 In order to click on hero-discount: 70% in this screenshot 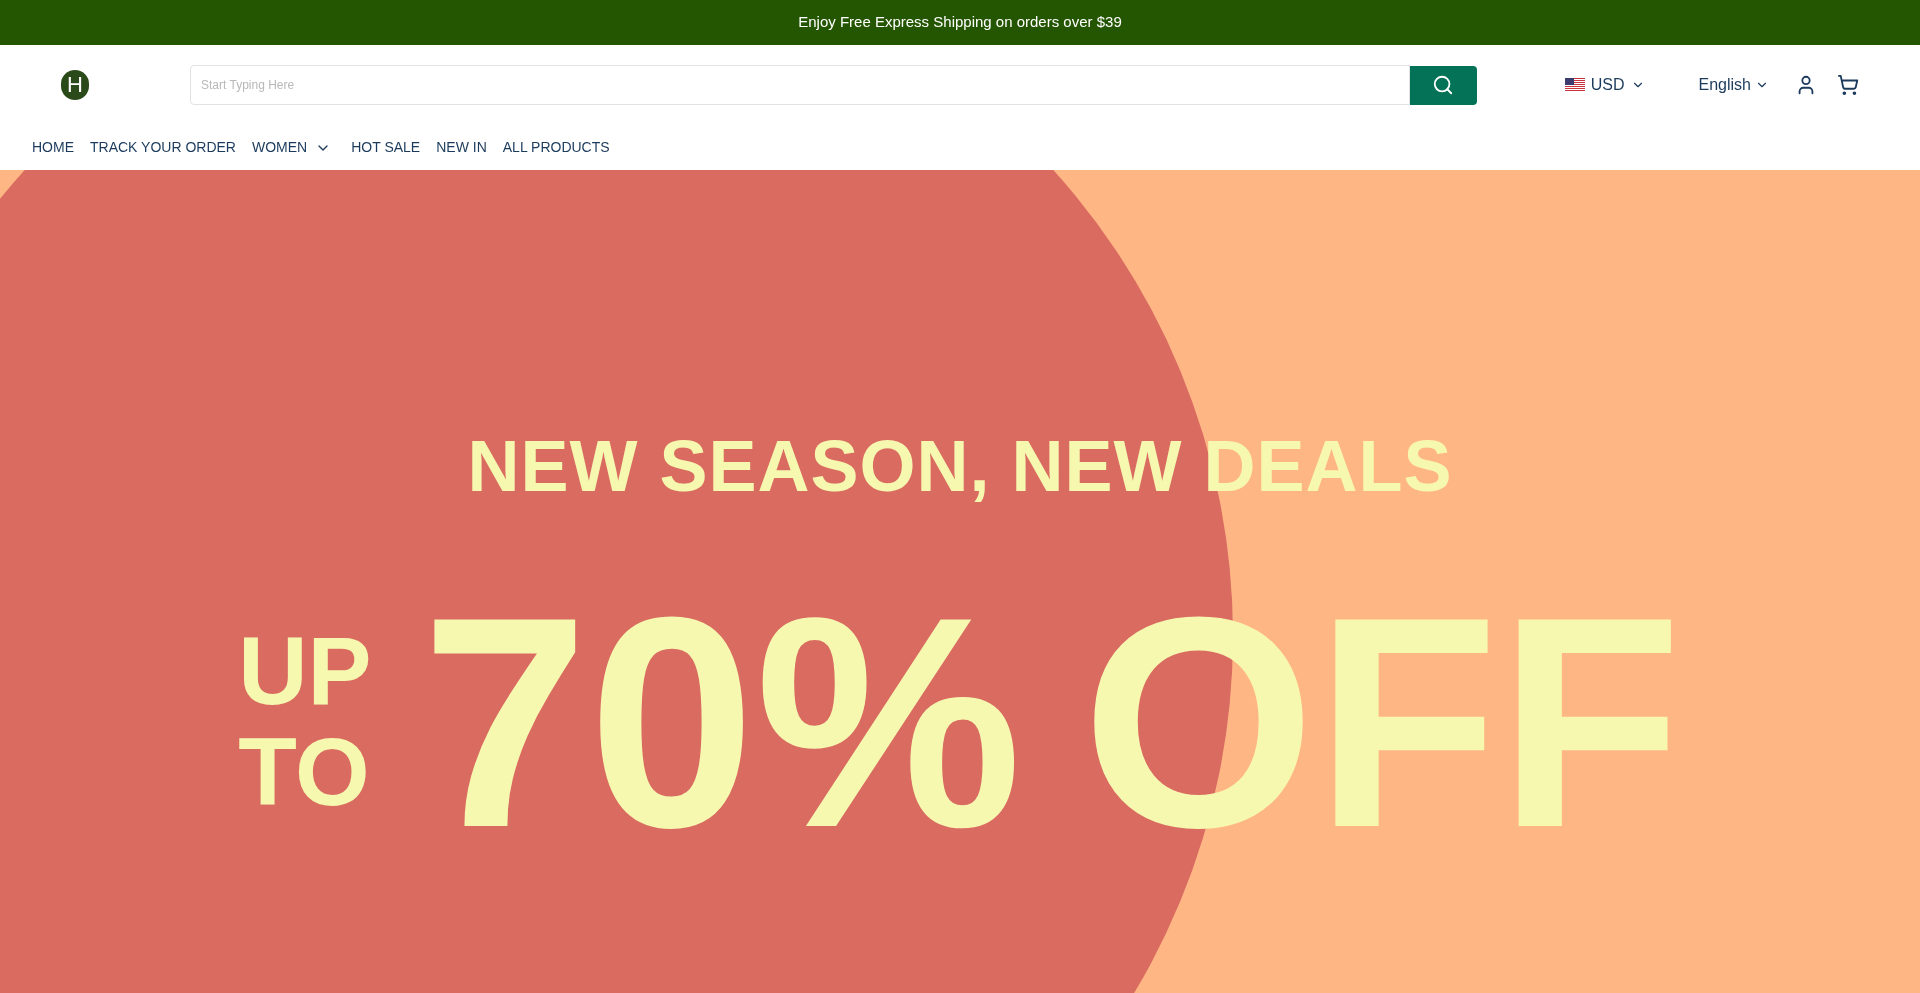, I will do `click(721, 722)`.